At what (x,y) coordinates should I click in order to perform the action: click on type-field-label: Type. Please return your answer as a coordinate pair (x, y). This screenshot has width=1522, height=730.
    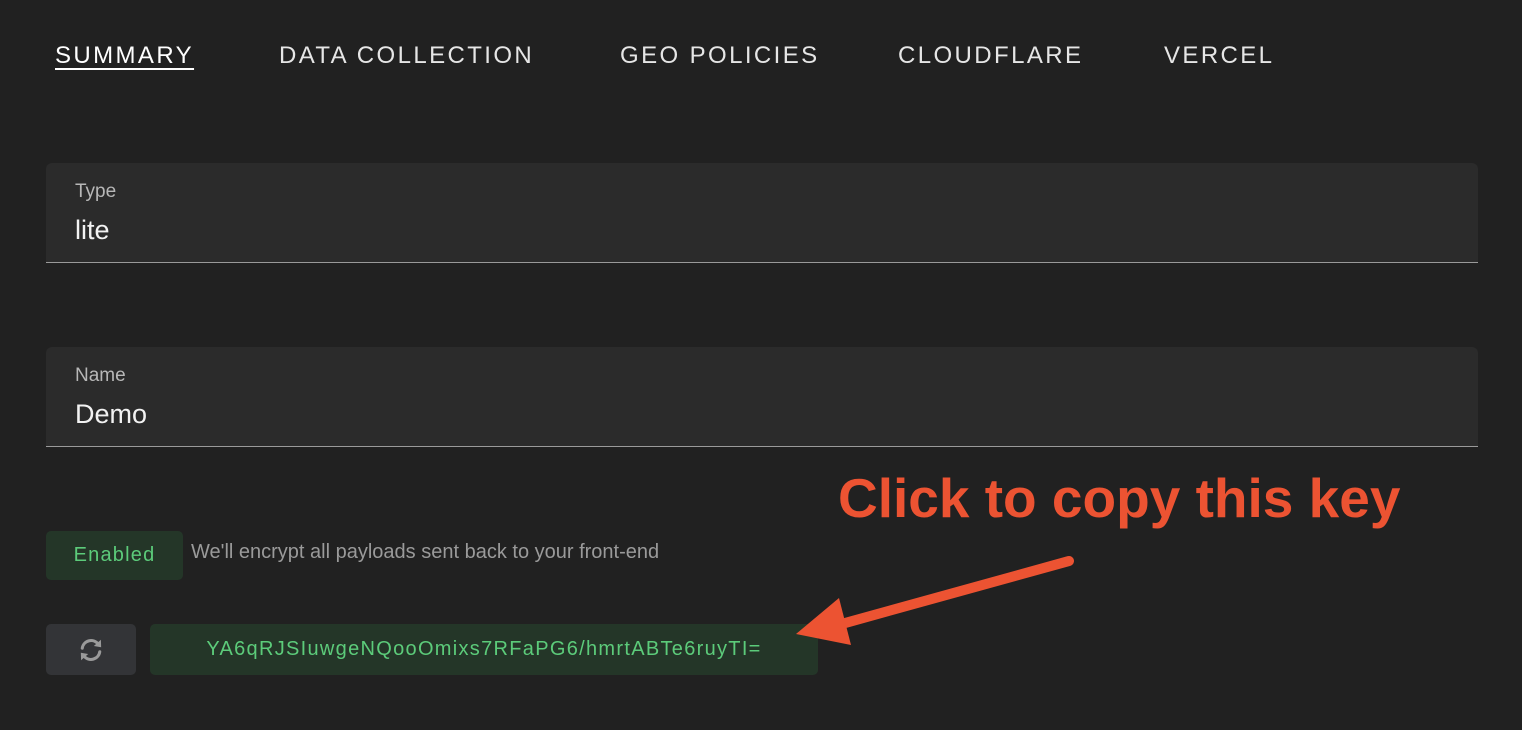
    Looking at the image, I should click on (96, 191).